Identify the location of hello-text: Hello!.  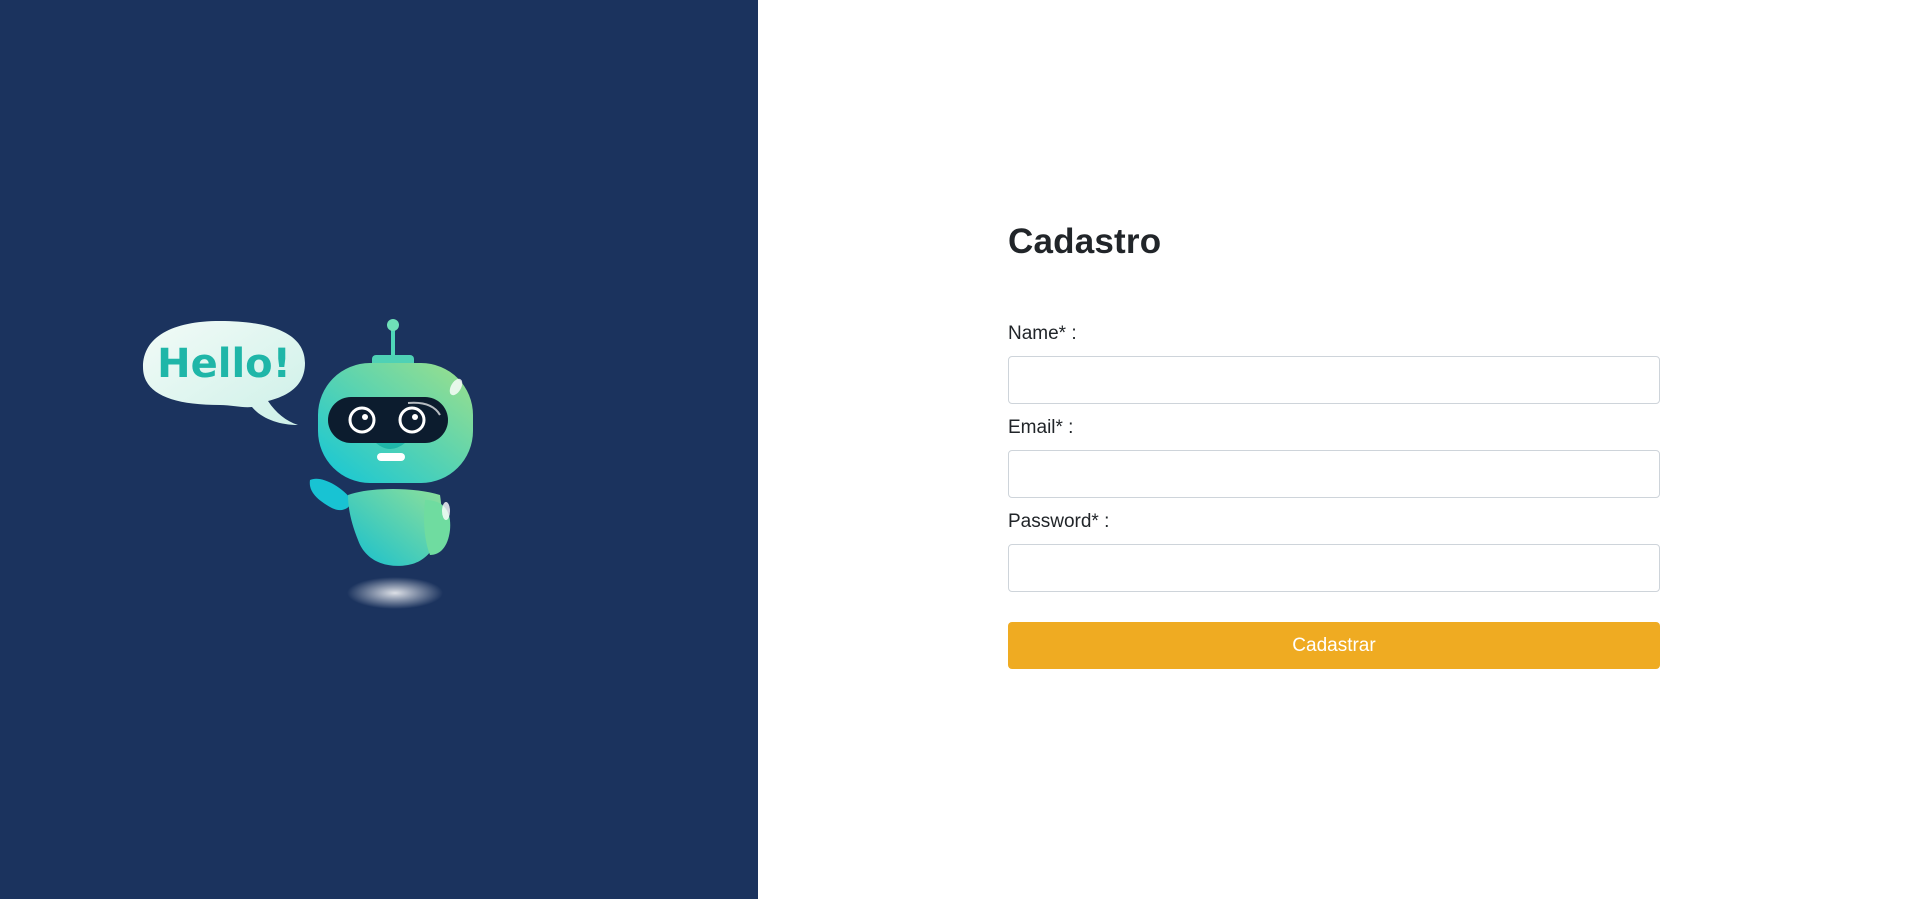
(224, 364).